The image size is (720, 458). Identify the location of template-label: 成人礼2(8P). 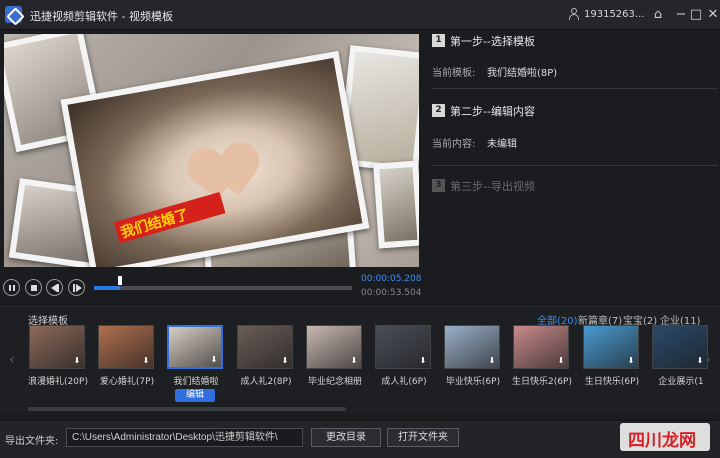
(266, 382).